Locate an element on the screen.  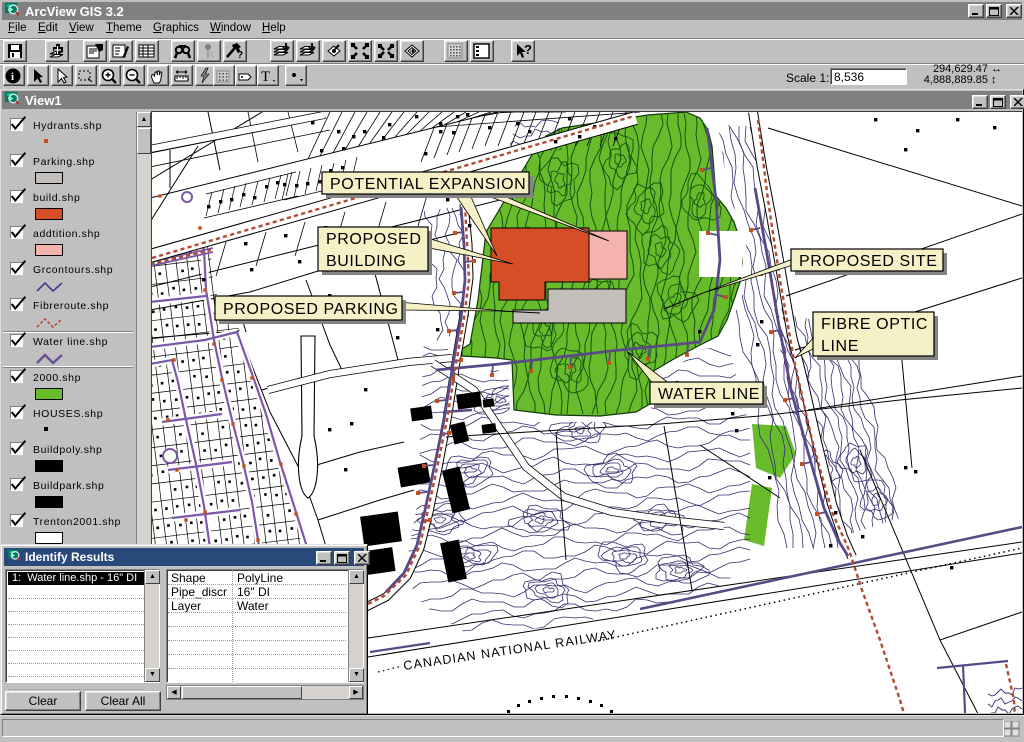
svg-text: BUILDING is located at coordinates (366, 261).